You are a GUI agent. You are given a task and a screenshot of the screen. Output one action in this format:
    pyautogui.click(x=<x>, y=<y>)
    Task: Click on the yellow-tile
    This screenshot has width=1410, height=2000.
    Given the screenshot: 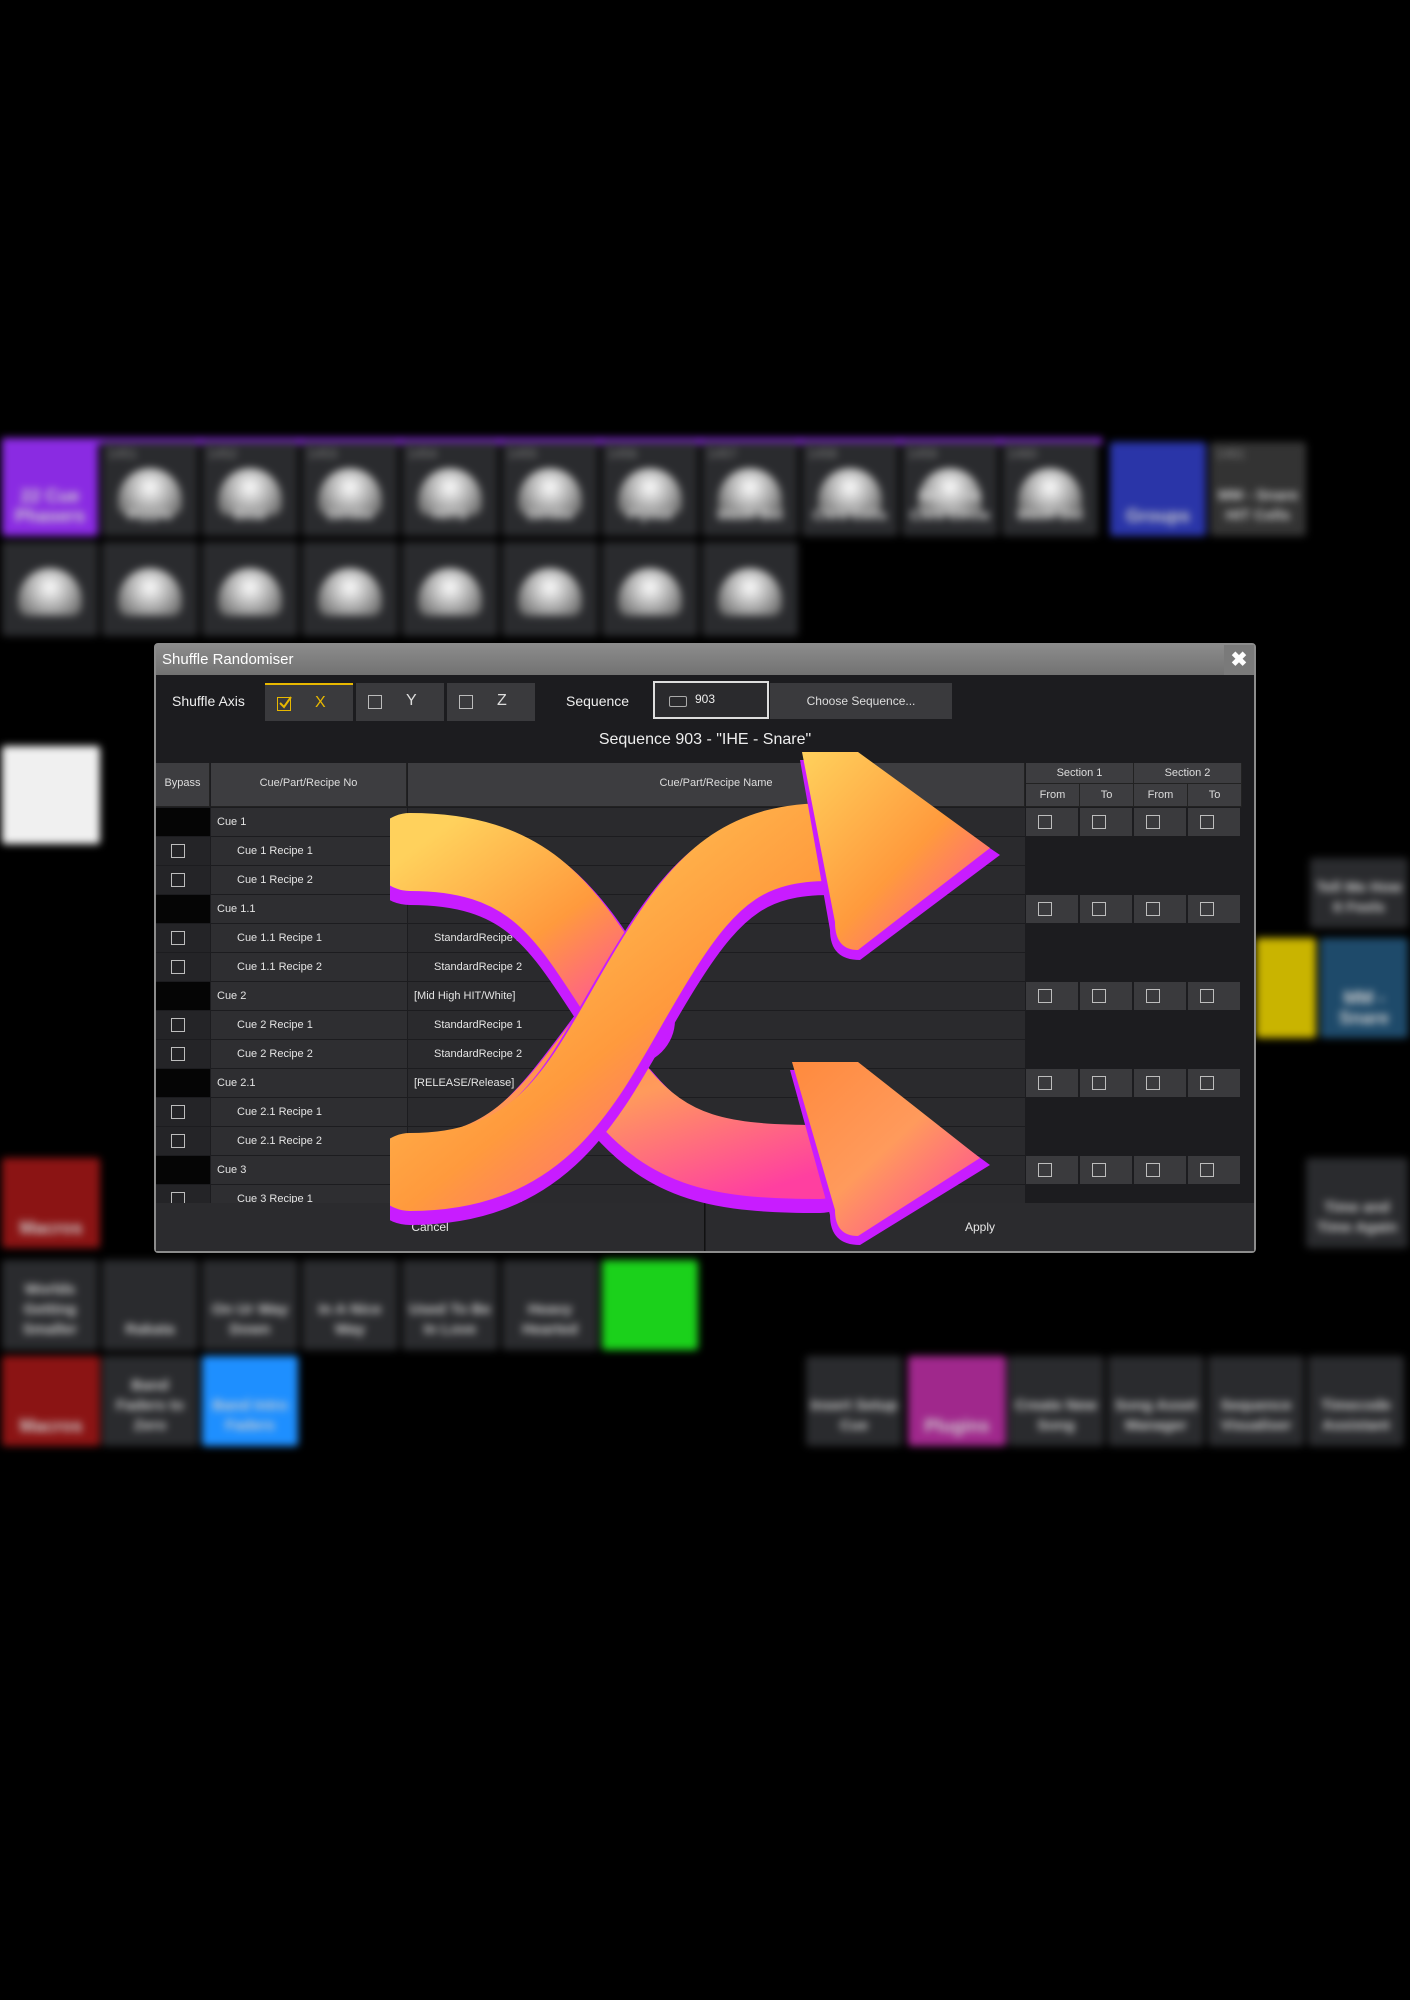 What is the action you would take?
    pyautogui.click(x=1286, y=988)
    